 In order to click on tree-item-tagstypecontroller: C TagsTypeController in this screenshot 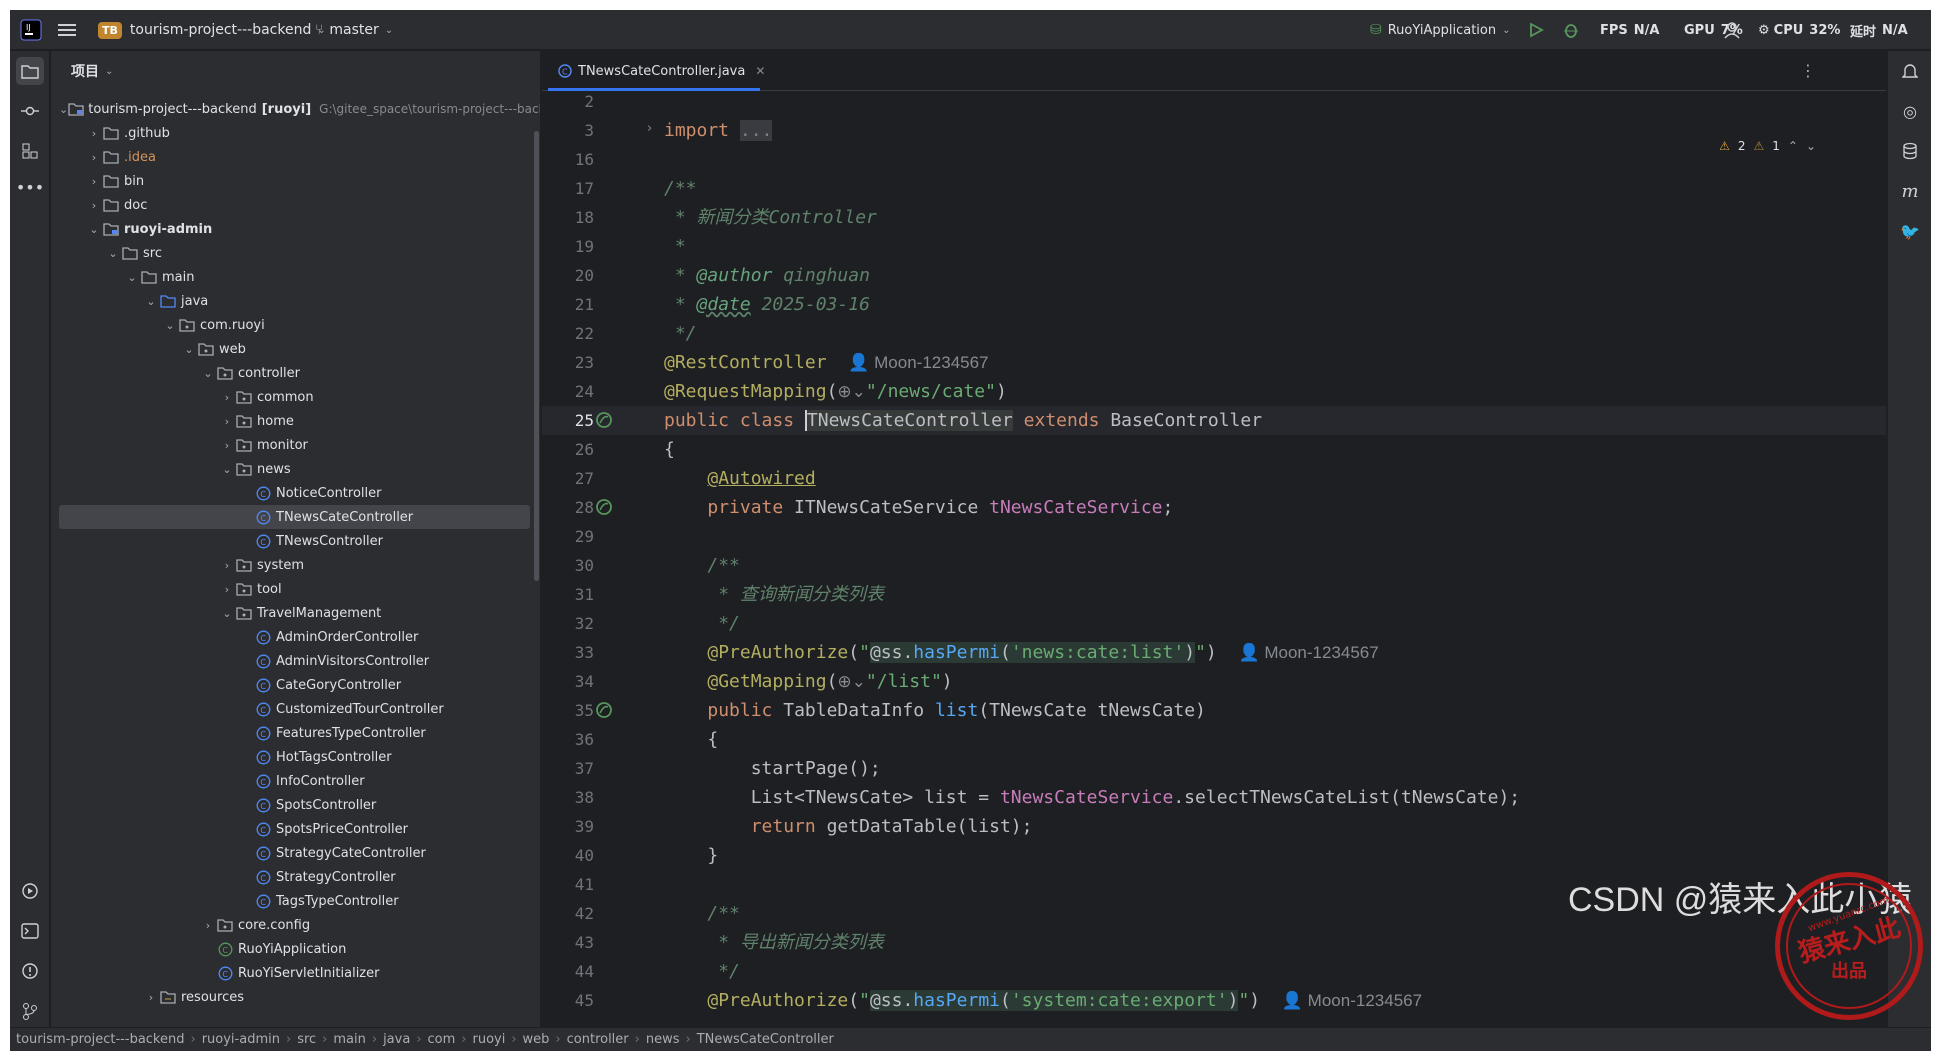, I will do `click(294, 901)`.